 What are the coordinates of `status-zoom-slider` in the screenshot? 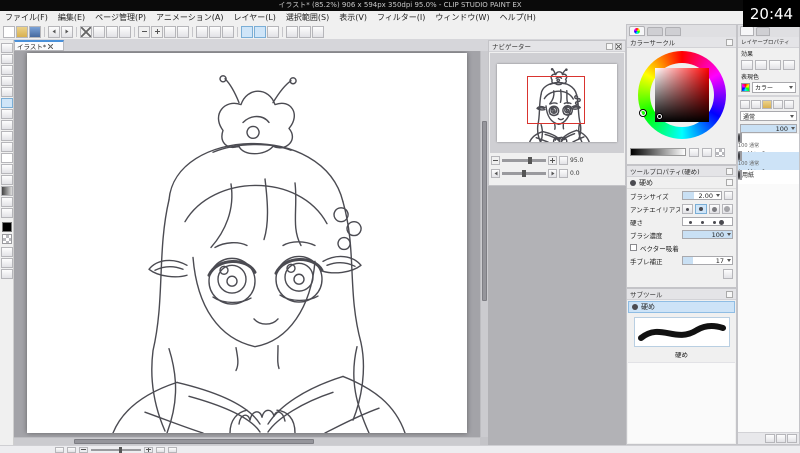 It's located at (116, 449).